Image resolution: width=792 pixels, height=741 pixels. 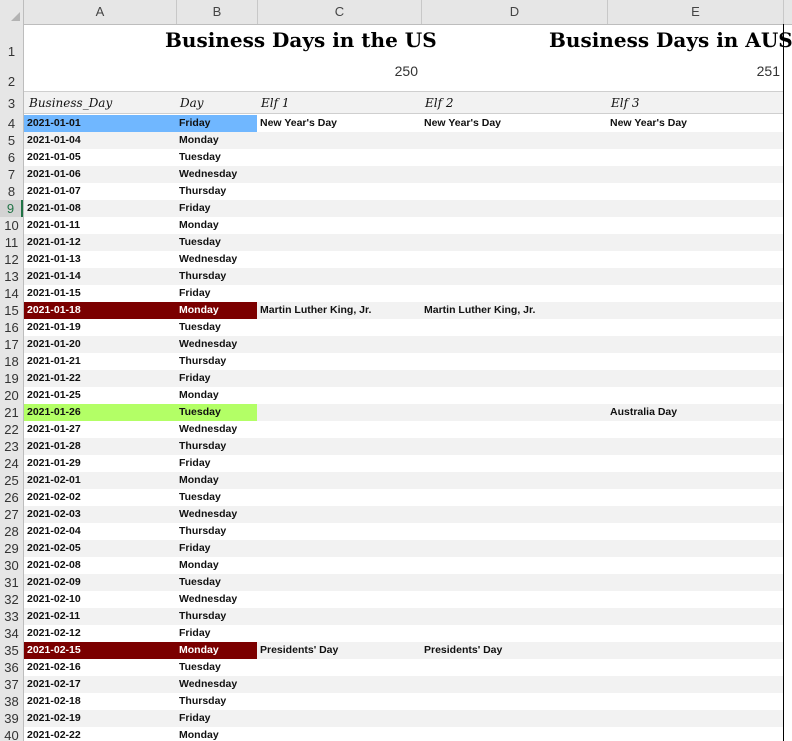 I want to click on cell-elf-2: Presidents' Day, so click(x=514, y=650).